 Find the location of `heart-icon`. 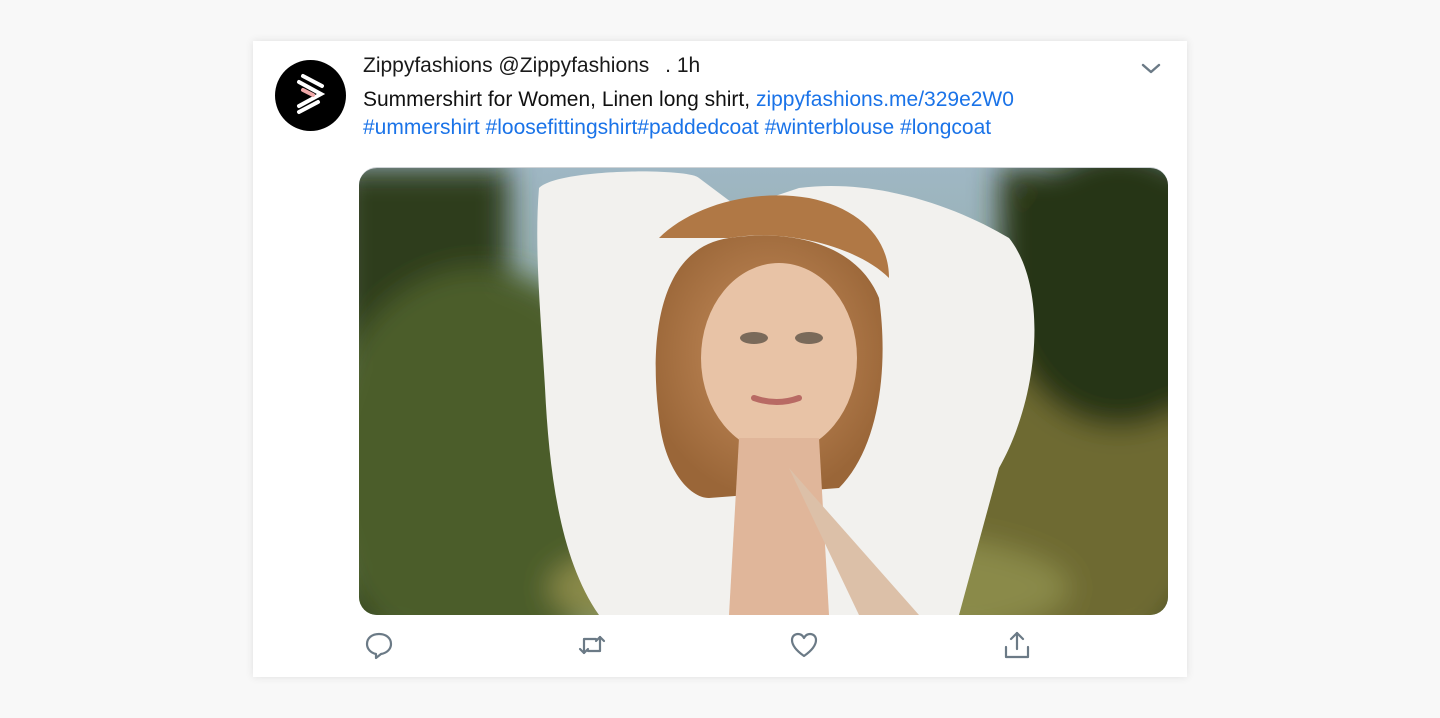

heart-icon is located at coordinates (804, 645).